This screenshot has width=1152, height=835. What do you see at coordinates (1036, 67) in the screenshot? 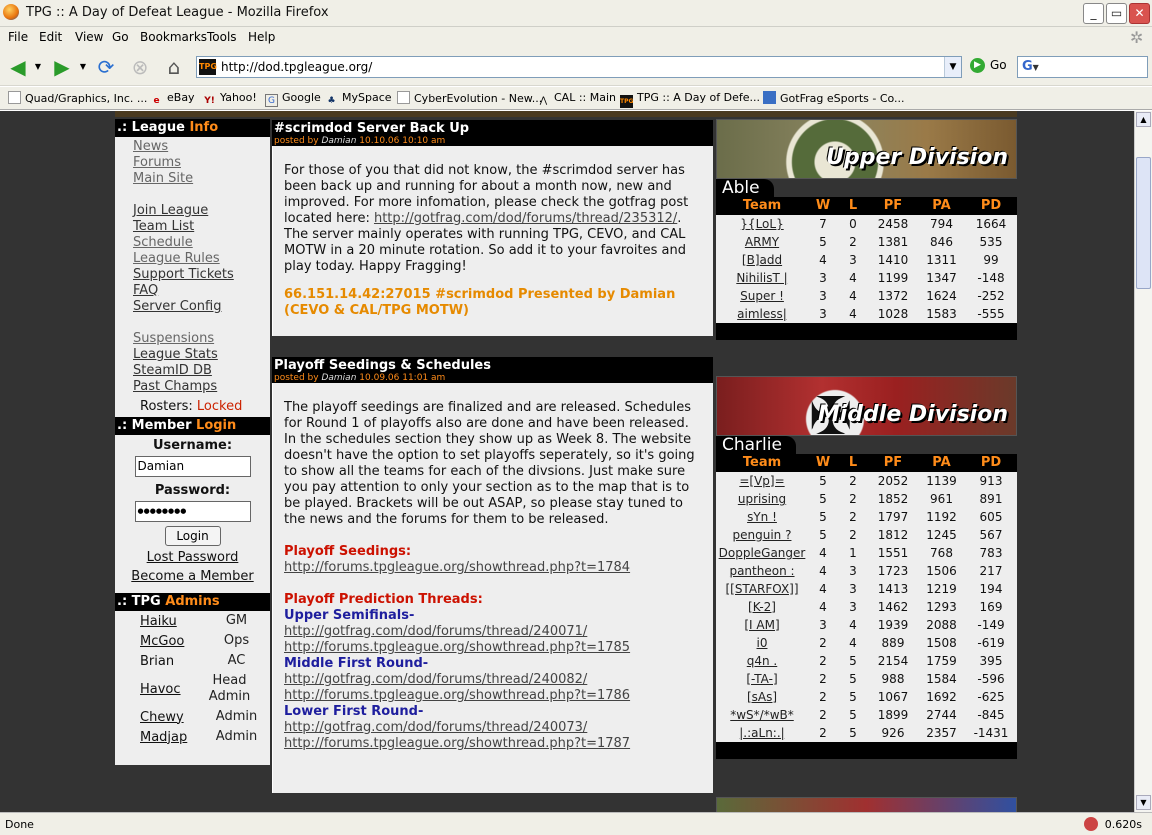
I see `search-engine-dropdown-icon: ▼` at bounding box center [1036, 67].